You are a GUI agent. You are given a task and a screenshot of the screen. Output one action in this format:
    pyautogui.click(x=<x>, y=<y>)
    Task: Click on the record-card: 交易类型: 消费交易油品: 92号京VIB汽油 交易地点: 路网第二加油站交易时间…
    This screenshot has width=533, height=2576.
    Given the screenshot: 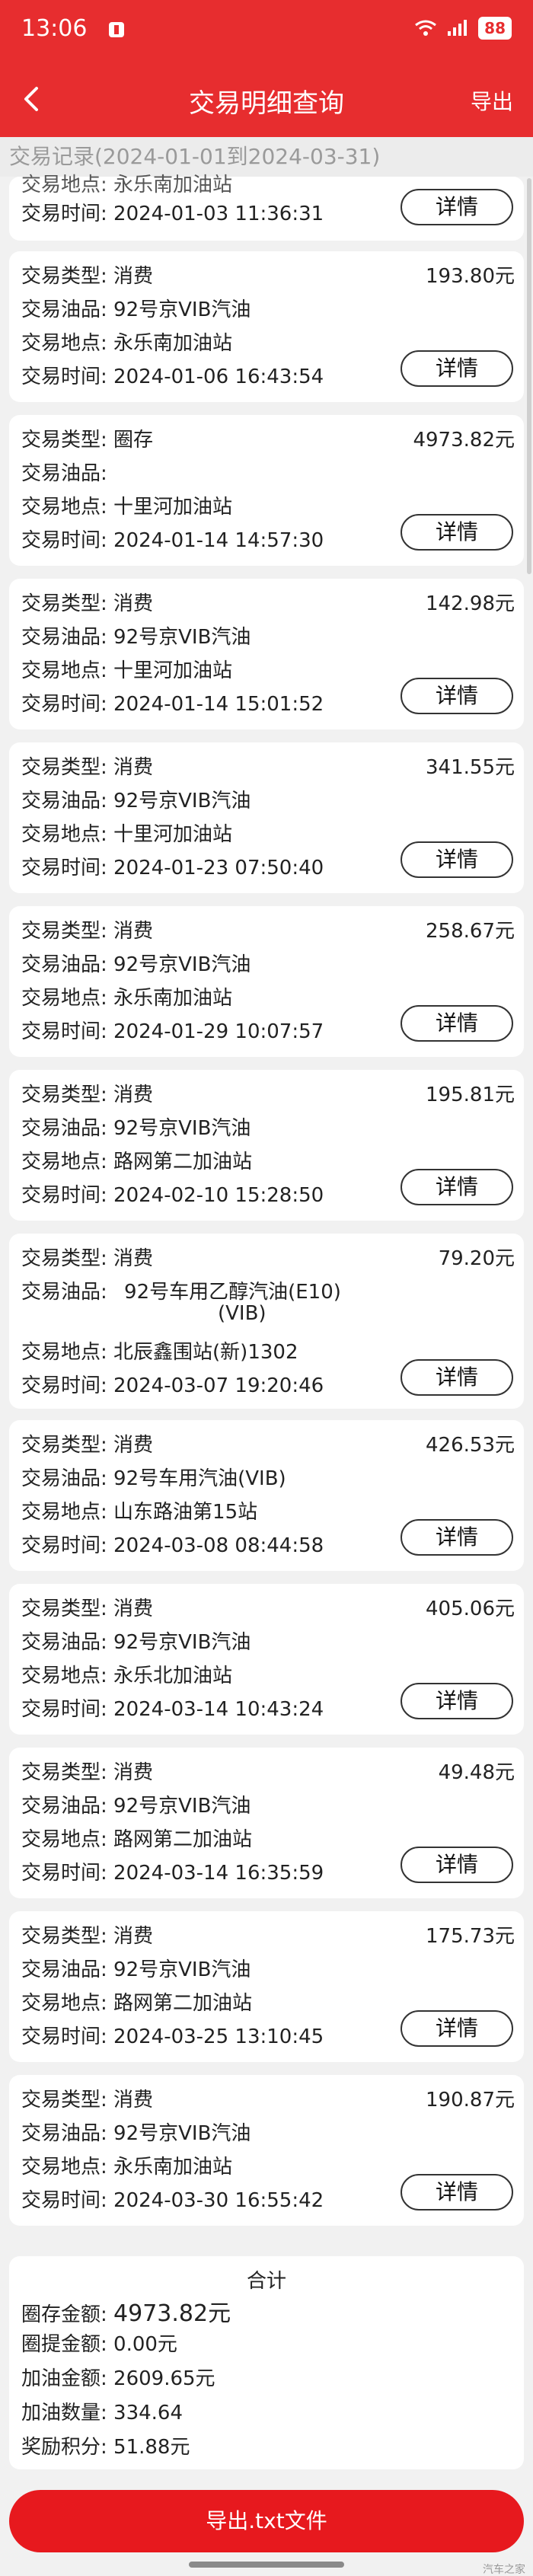 What is the action you would take?
    pyautogui.click(x=266, y=1986)
    